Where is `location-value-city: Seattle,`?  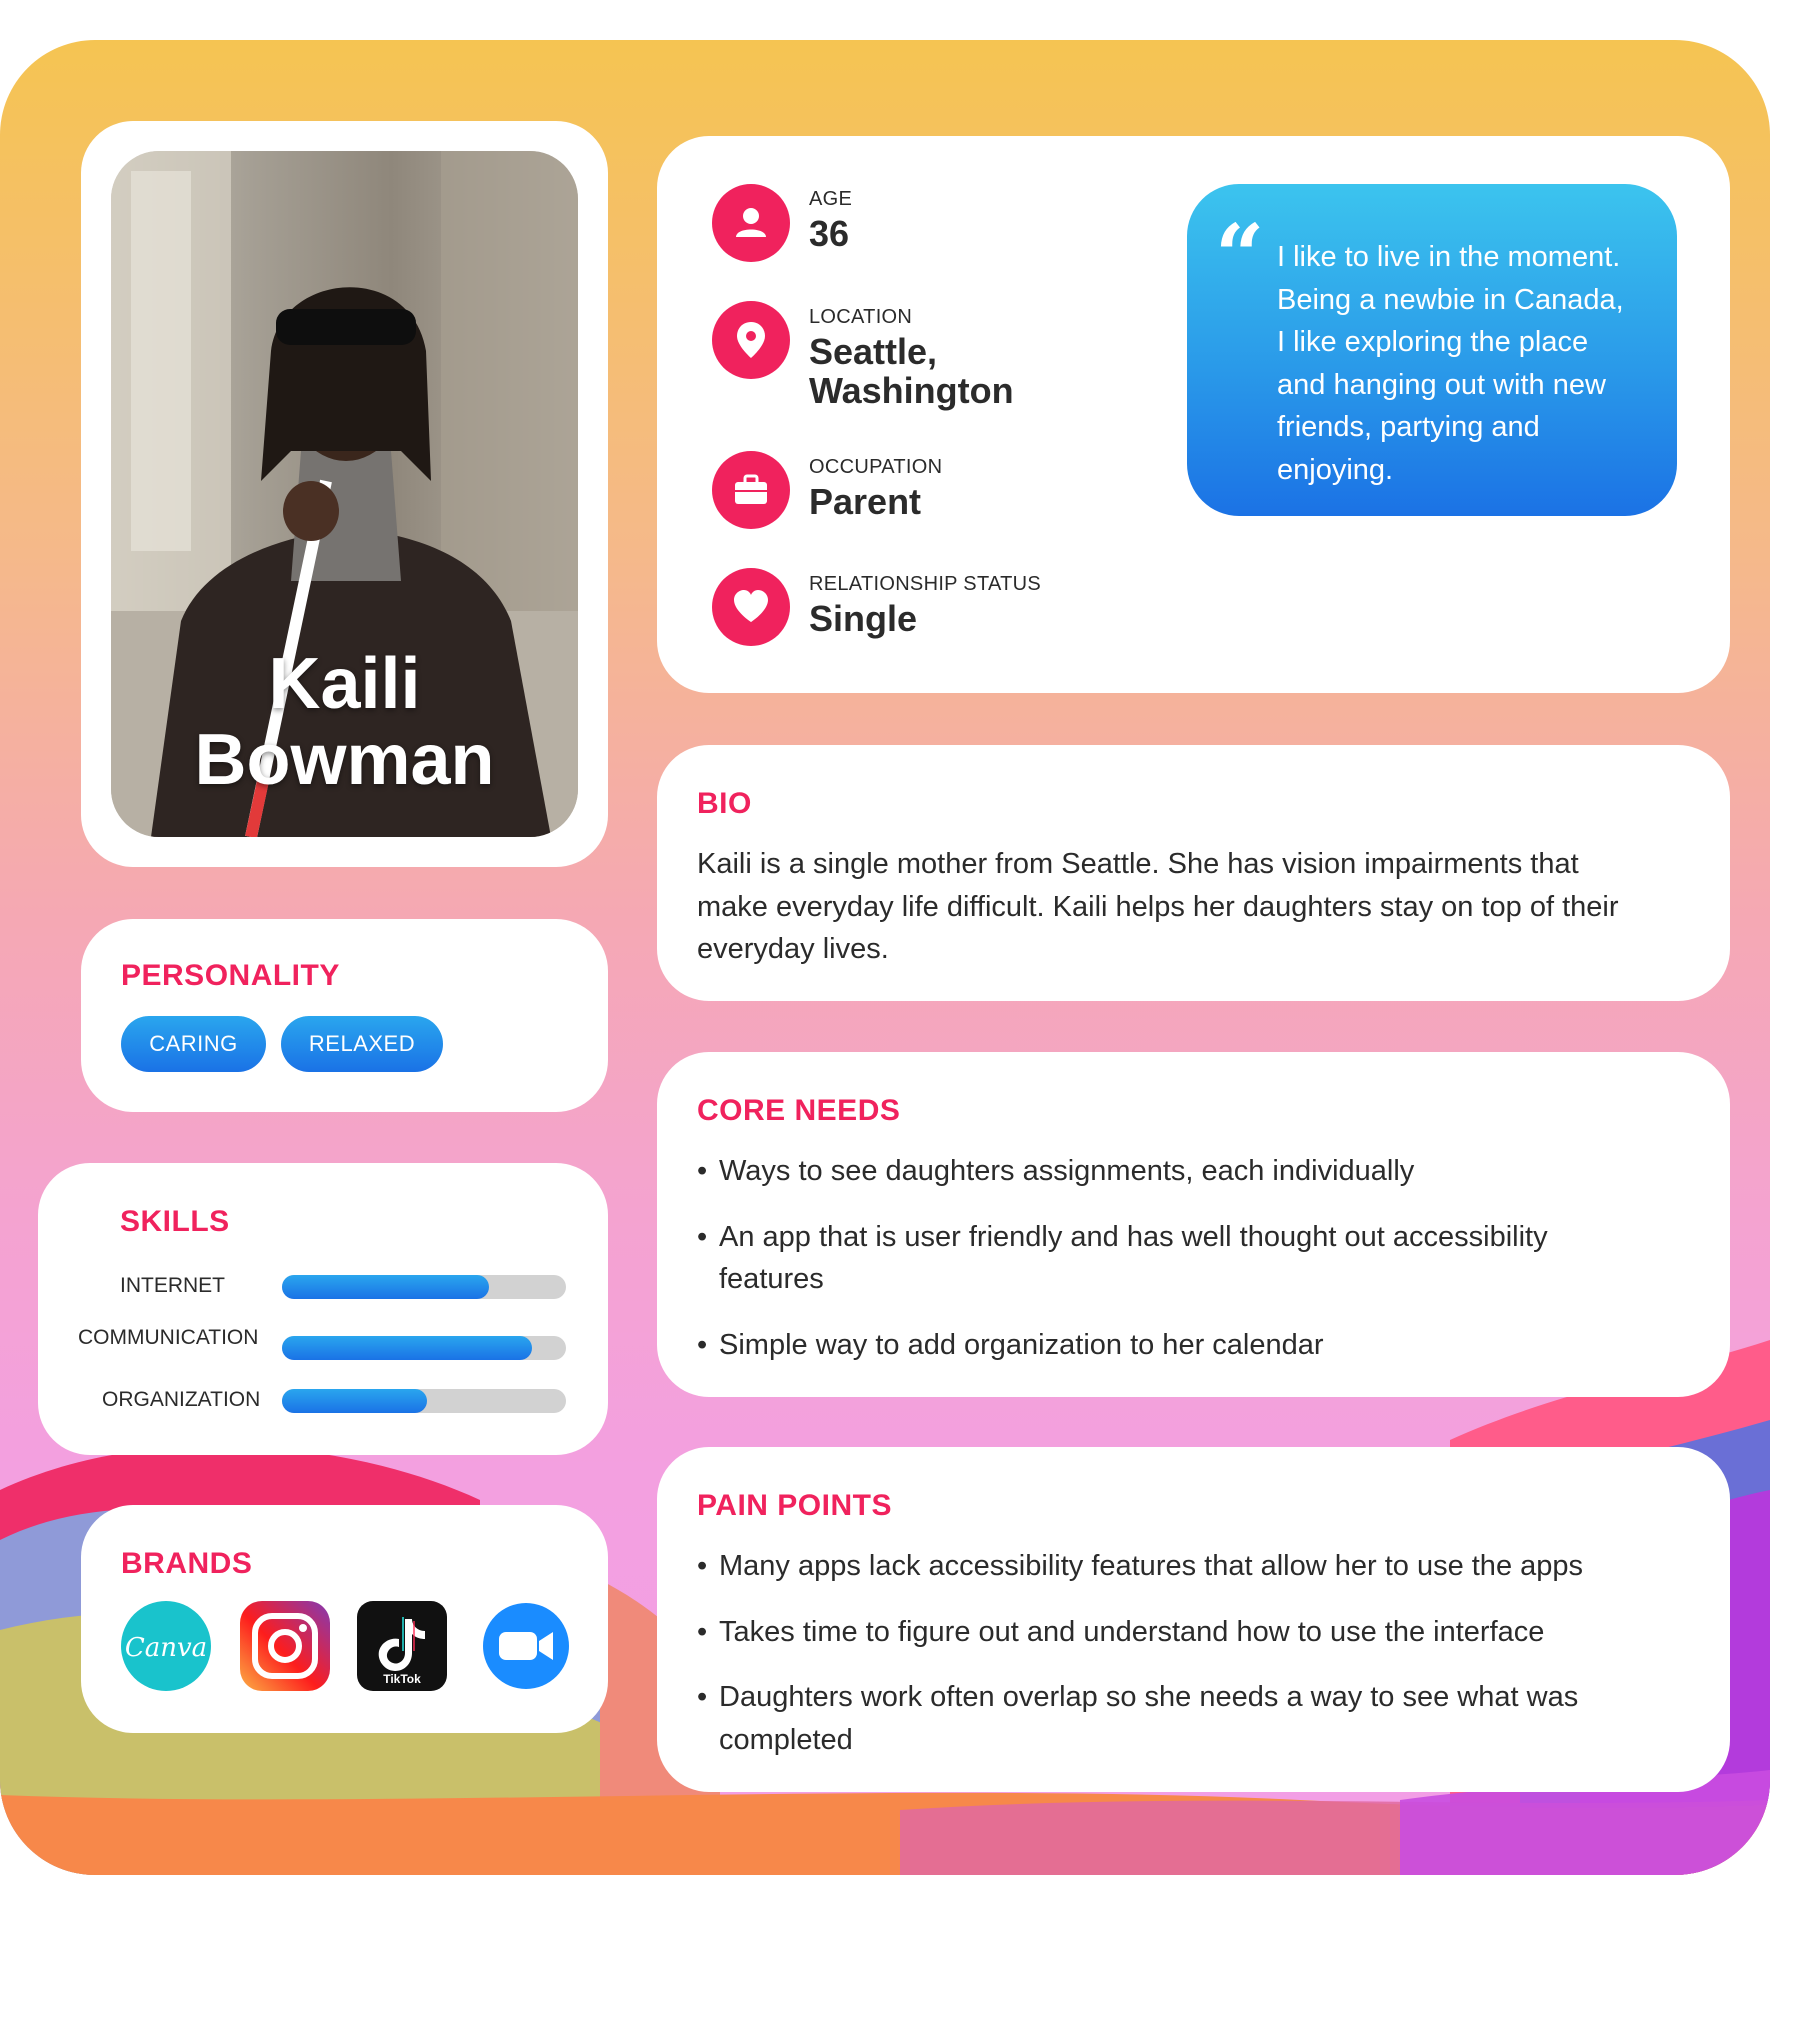 location-value-city: Seattle, is located at coordinates (873, 351).